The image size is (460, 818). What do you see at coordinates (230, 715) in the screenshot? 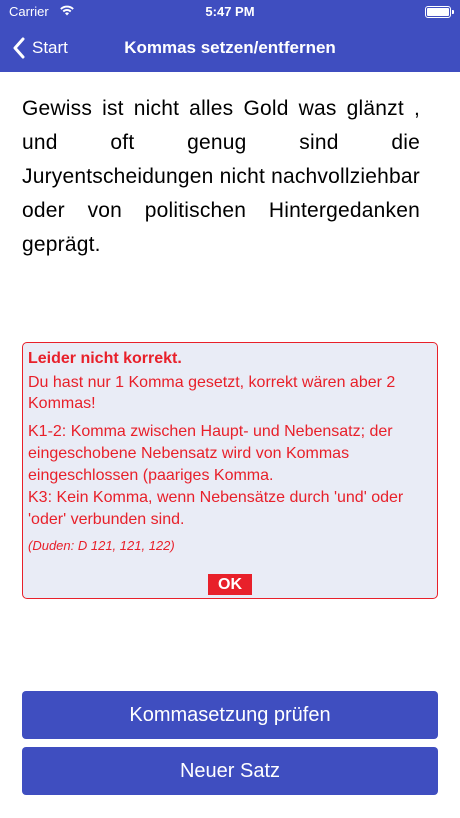
I see `check-commas-button: Kommasetzung prüfen` at bounding box center [230, 715].